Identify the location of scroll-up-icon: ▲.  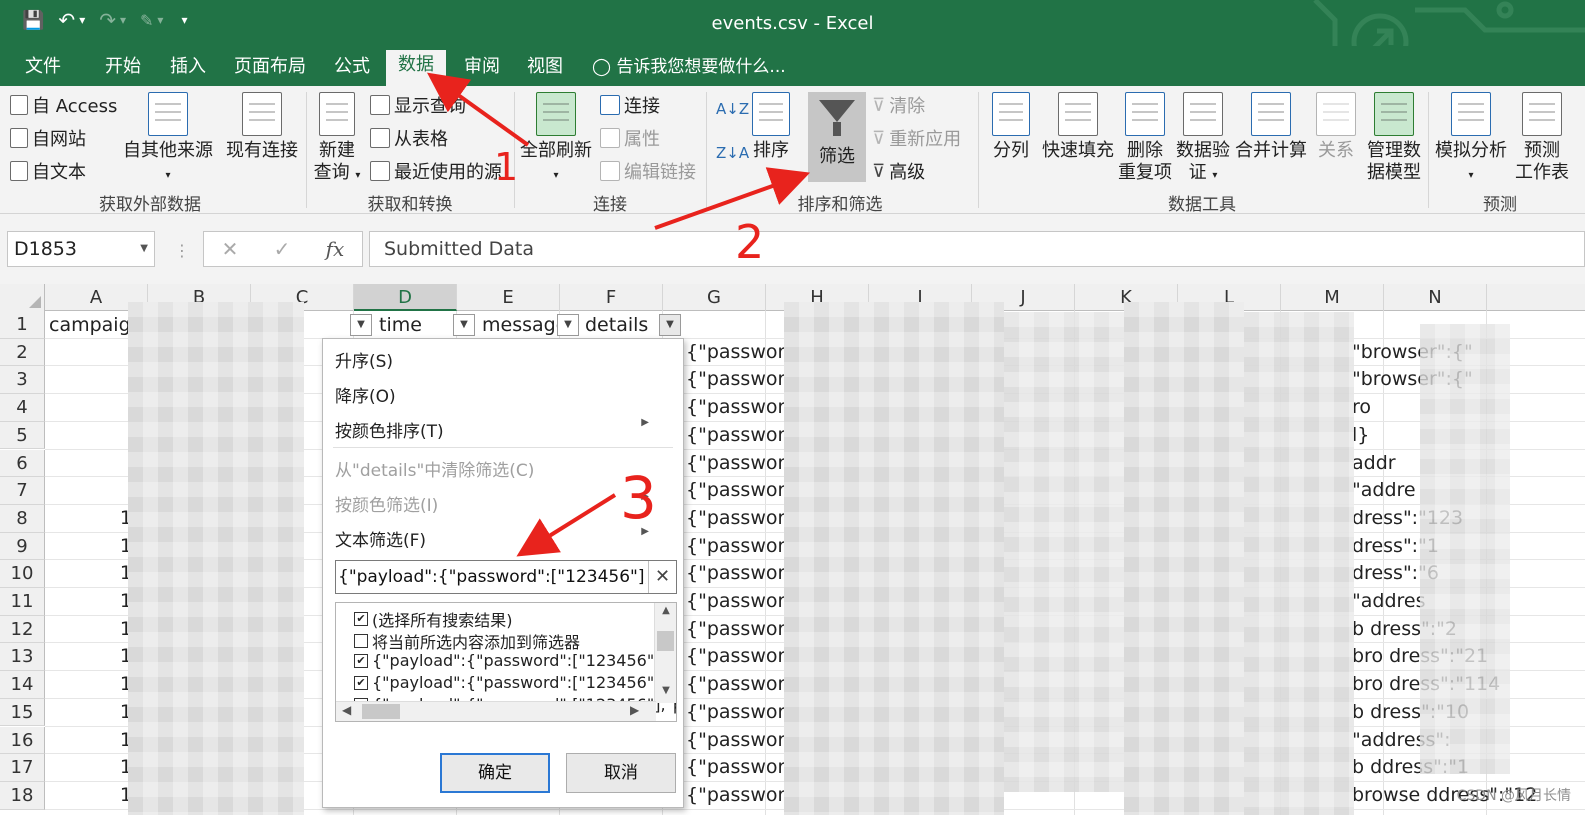
(665, 610).